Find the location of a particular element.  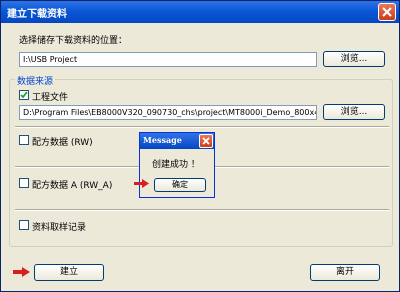

message-title-bar: Message is located at coordinates (177, 141).